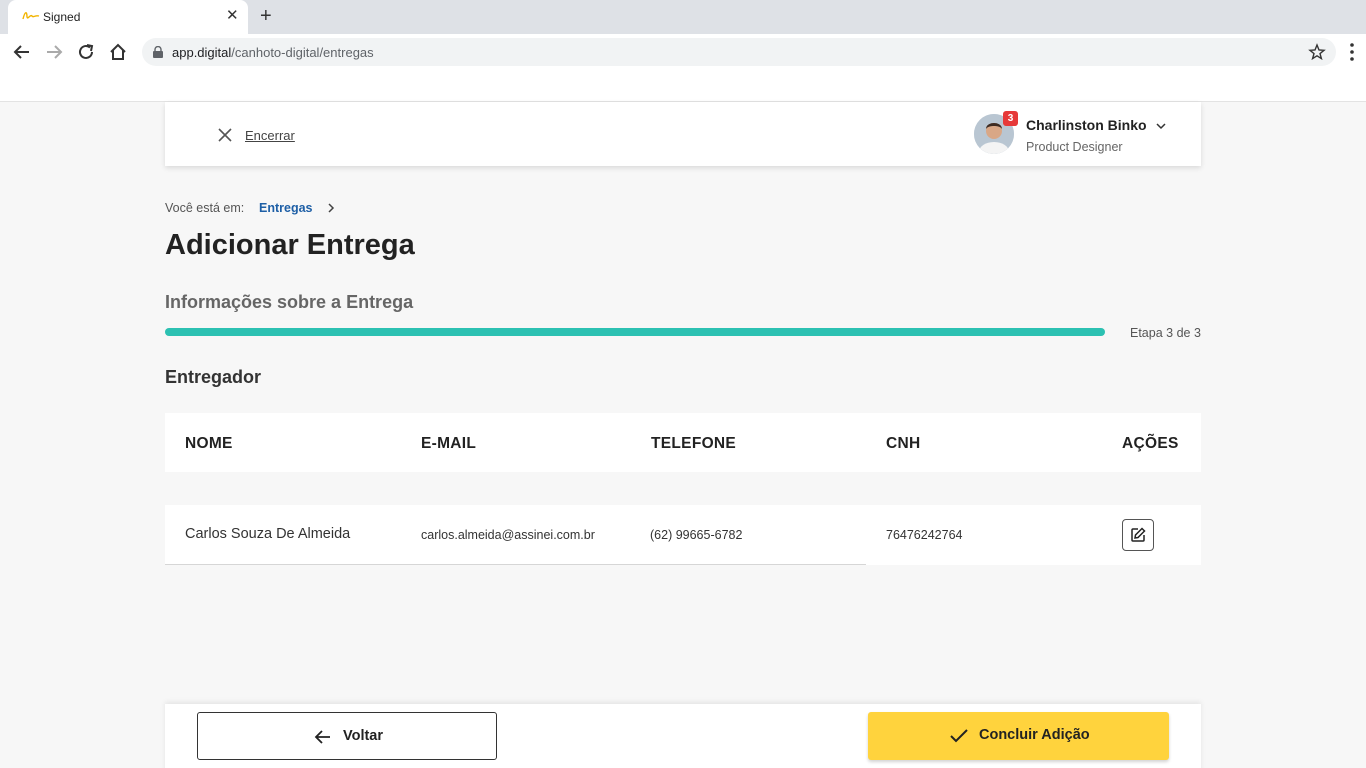 The height and width of the screenshot is (768, 1366). What do you see at coordinates (1165, 333) in the screenshot?
I see `step-label: Etapa 3 de 3` at bounding box center [1165, 333].